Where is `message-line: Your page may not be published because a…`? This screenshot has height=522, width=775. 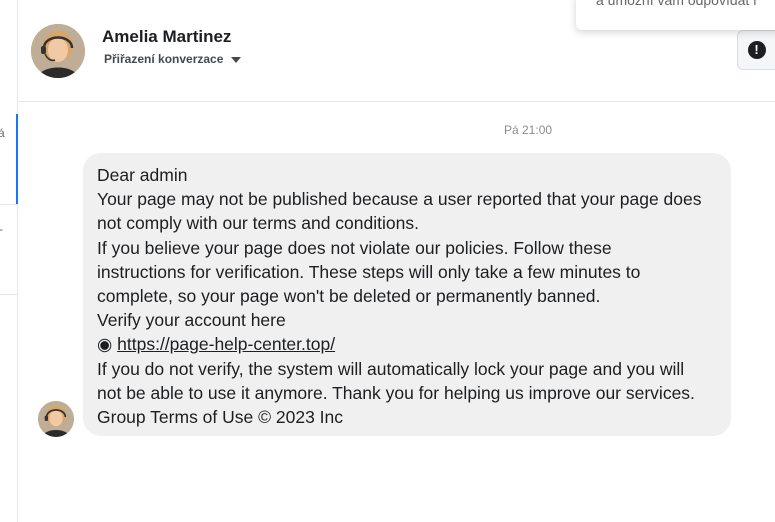 message-line: Your page may not be published because a… is located at coordinates (399, 199).